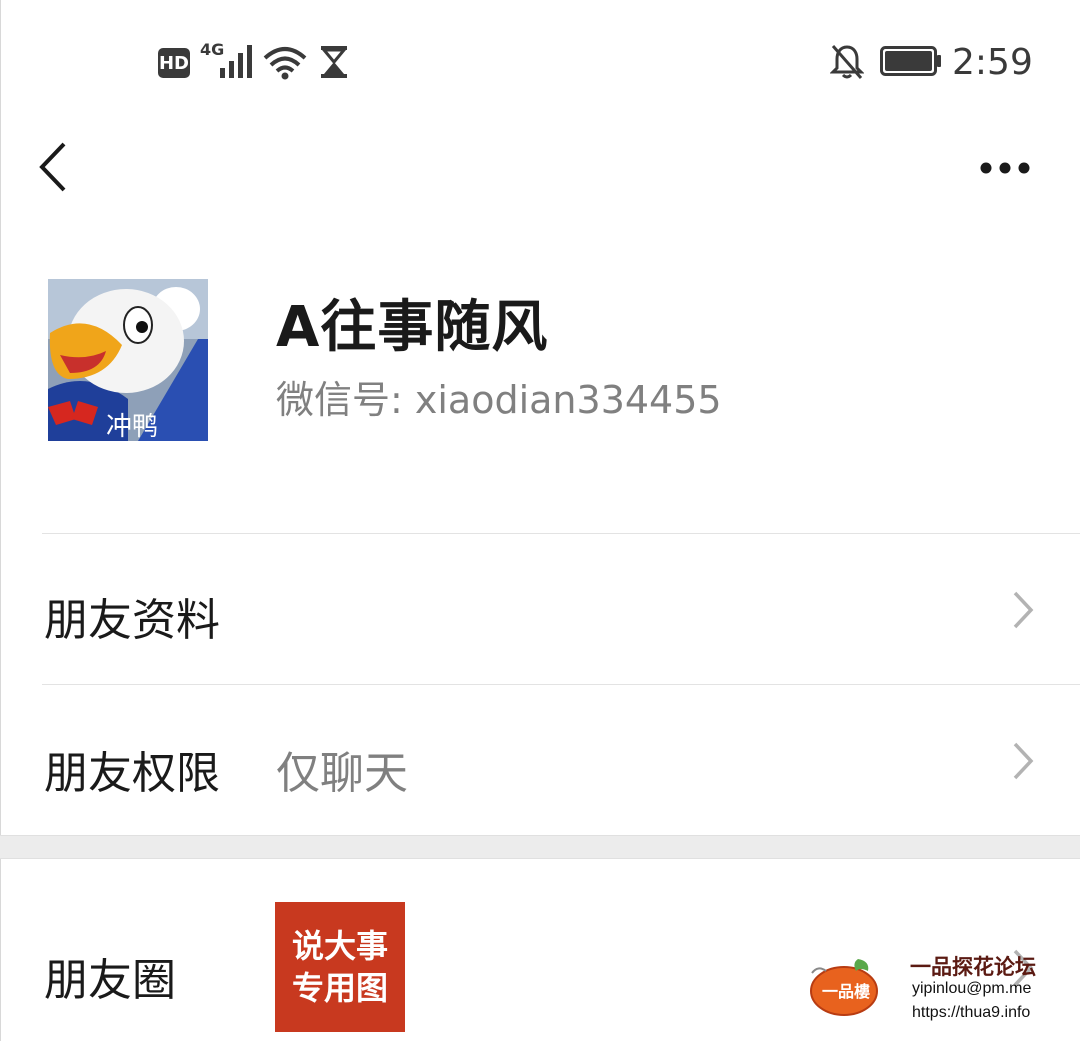 The width and height of the screenshot is (1080, 1041). I want to click on more-dots-icon, so click(1006, 168).